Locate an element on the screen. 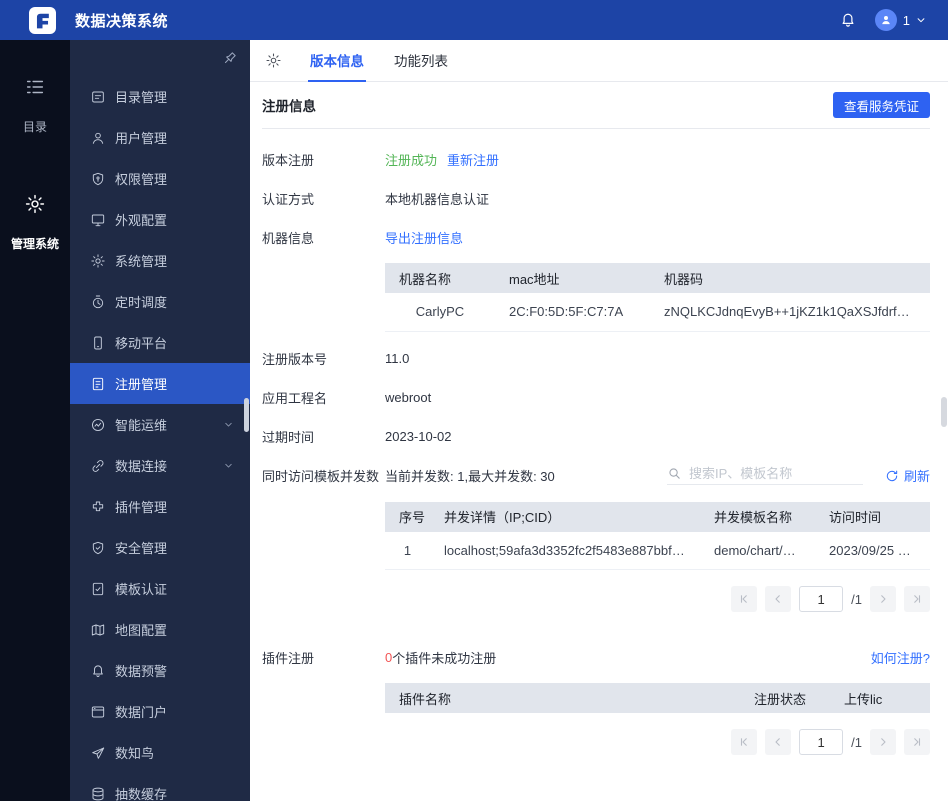 The width and height of the screenshot is (948, 801). plugin-pagination: /1 is located at coordinates (596, 742).